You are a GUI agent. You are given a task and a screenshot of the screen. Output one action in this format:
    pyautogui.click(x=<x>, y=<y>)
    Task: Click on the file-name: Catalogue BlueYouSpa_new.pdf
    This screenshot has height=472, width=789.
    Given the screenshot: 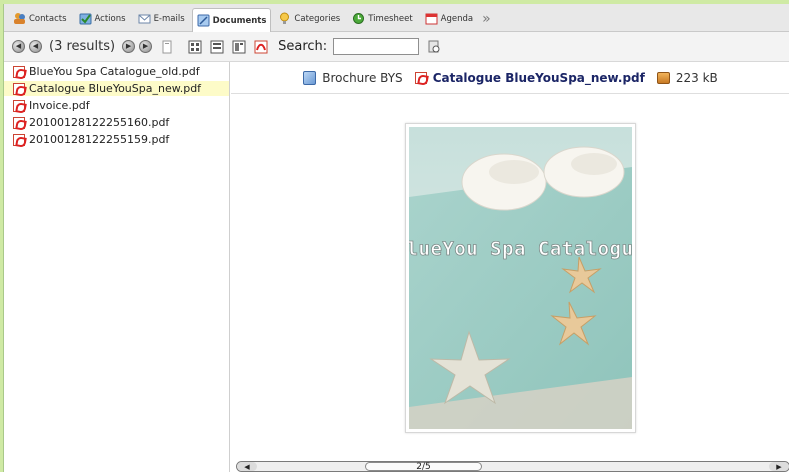 What is the action you would take?
    pyautogui.click(x=115, y=88)
    